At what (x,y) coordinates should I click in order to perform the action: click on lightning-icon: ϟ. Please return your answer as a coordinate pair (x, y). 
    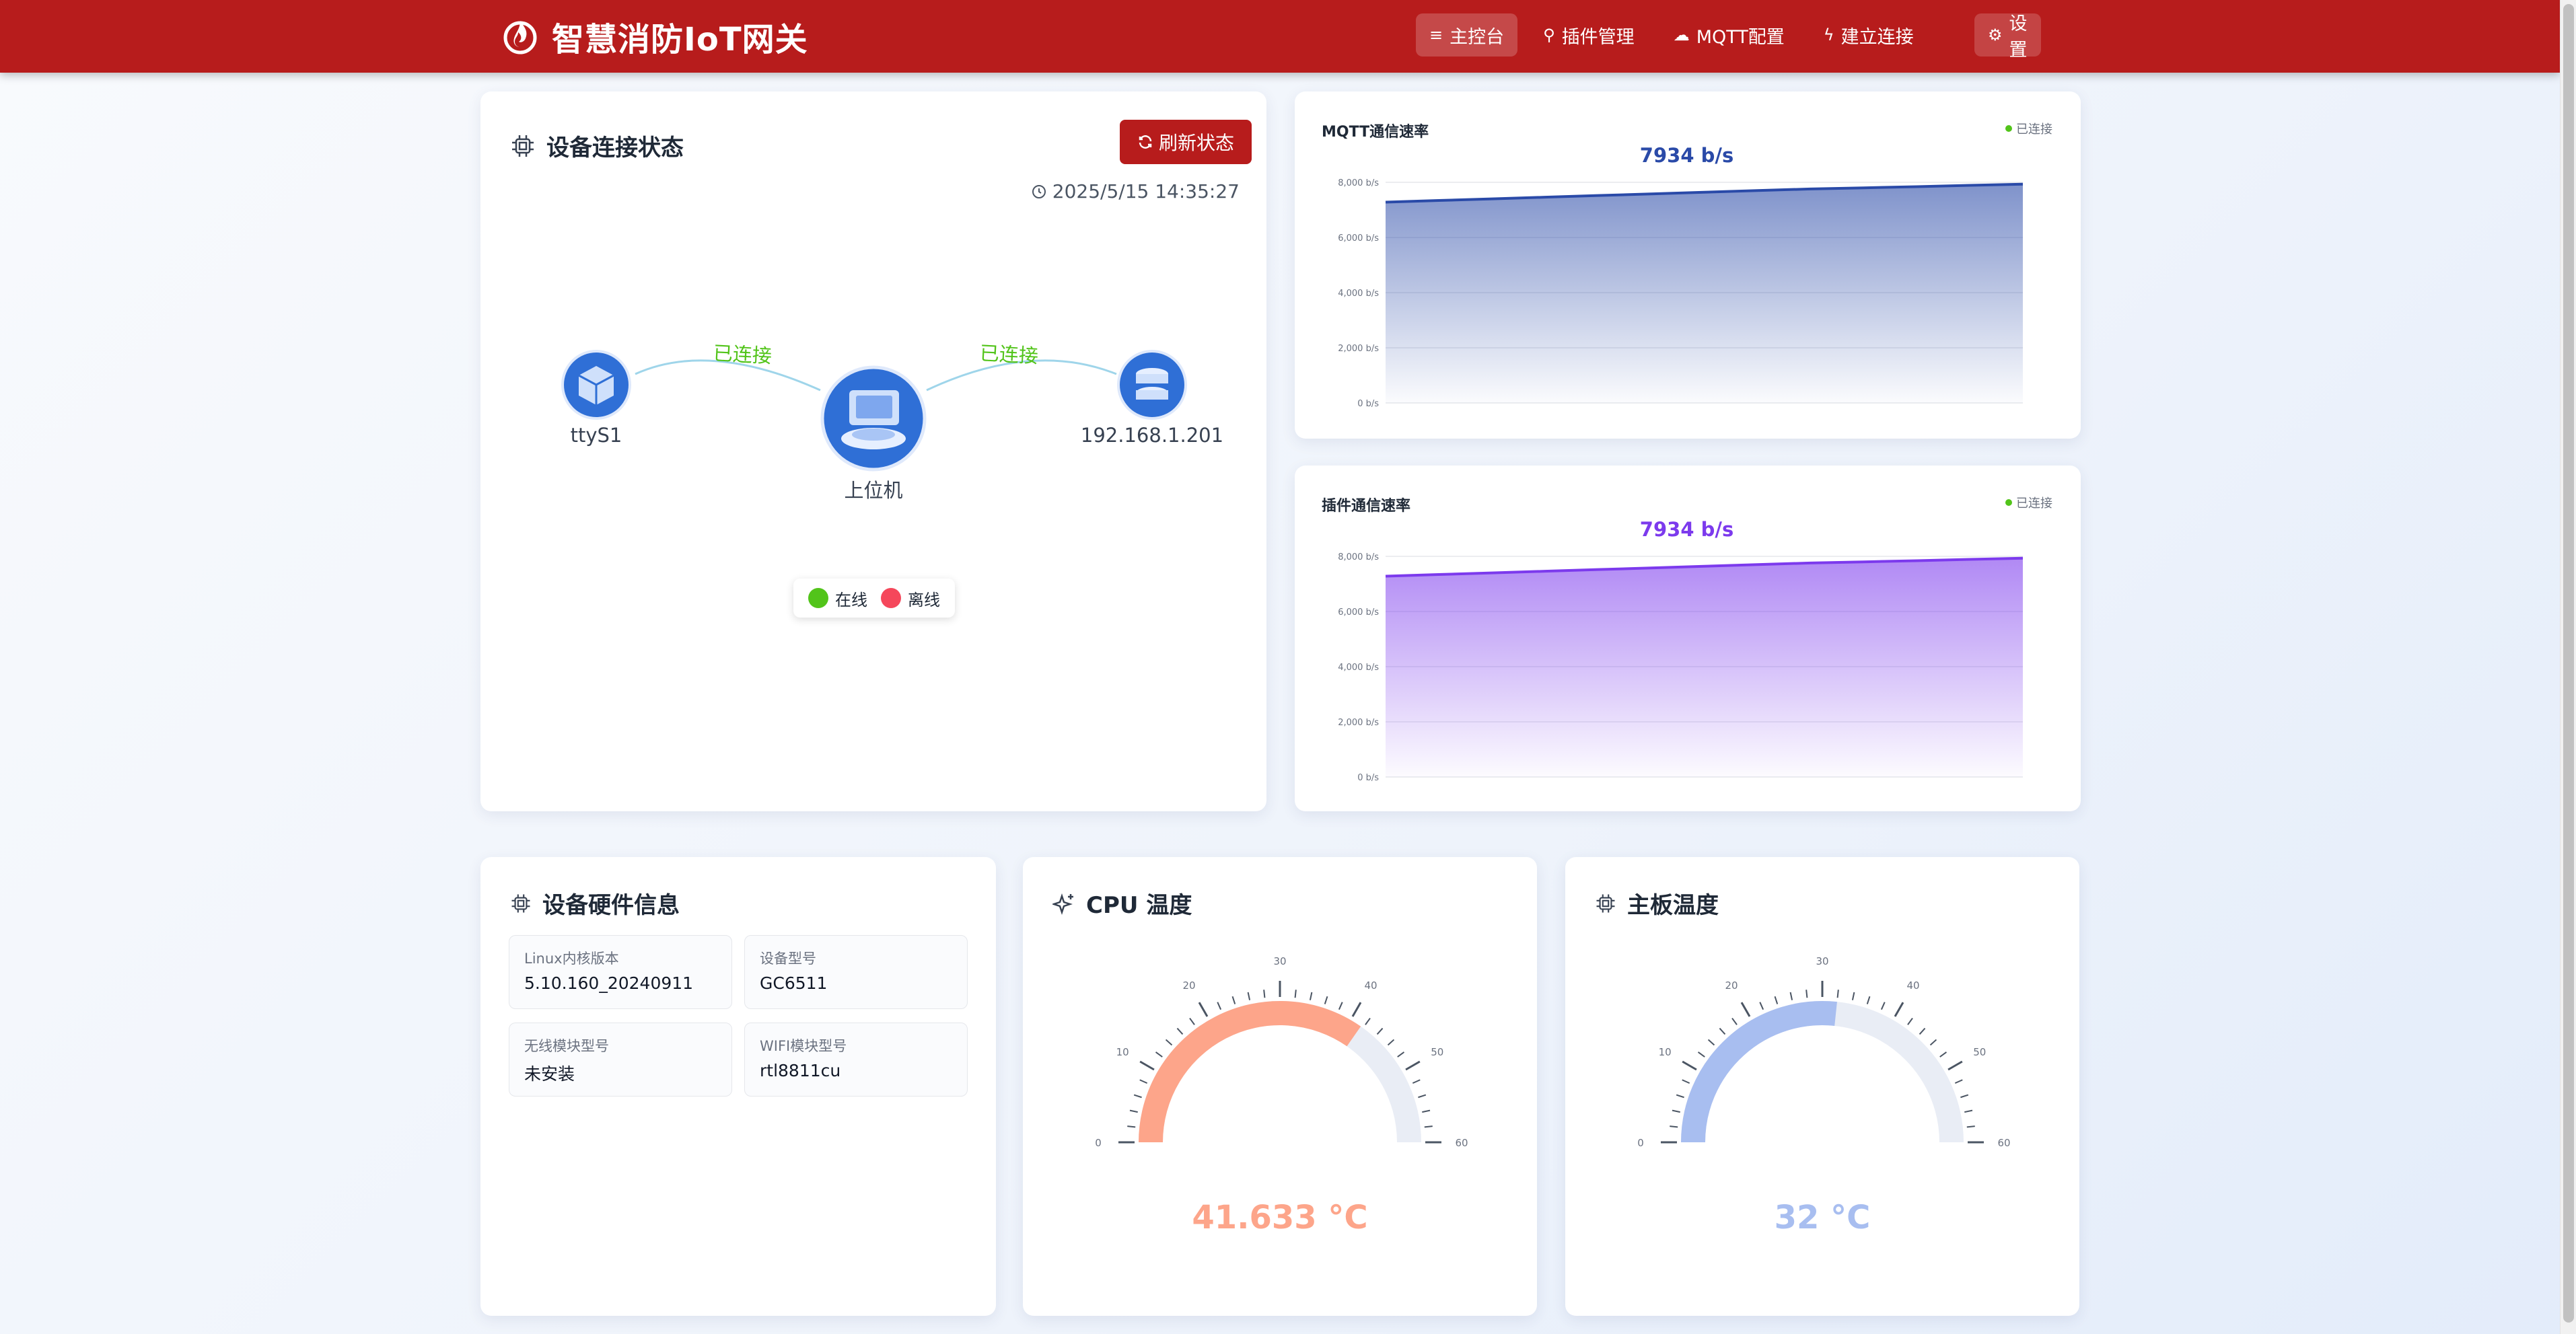
    Looking at the image, I should click on (1828, 35).